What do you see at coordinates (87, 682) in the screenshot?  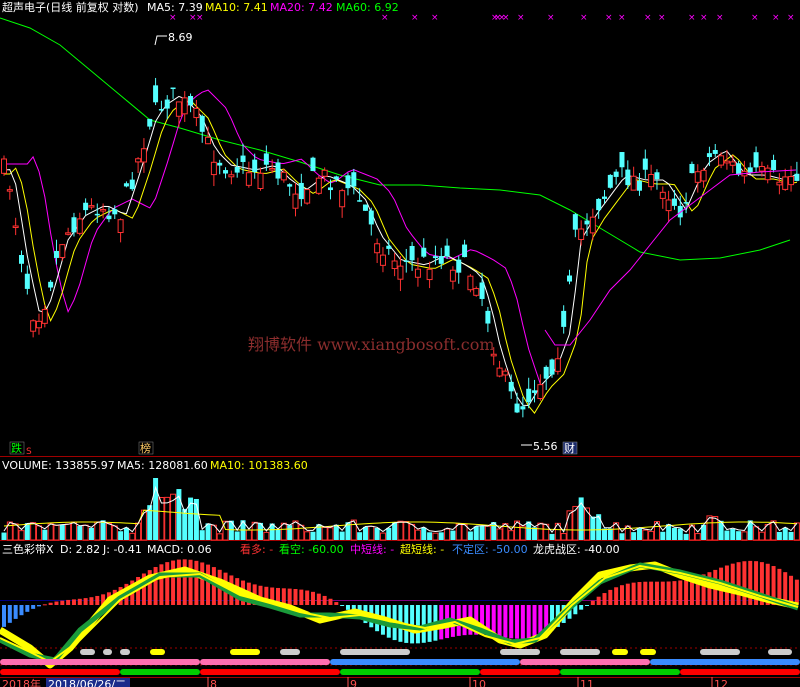 I see `date-label: 2018/06/26/二` at bounding box center [87, 682].